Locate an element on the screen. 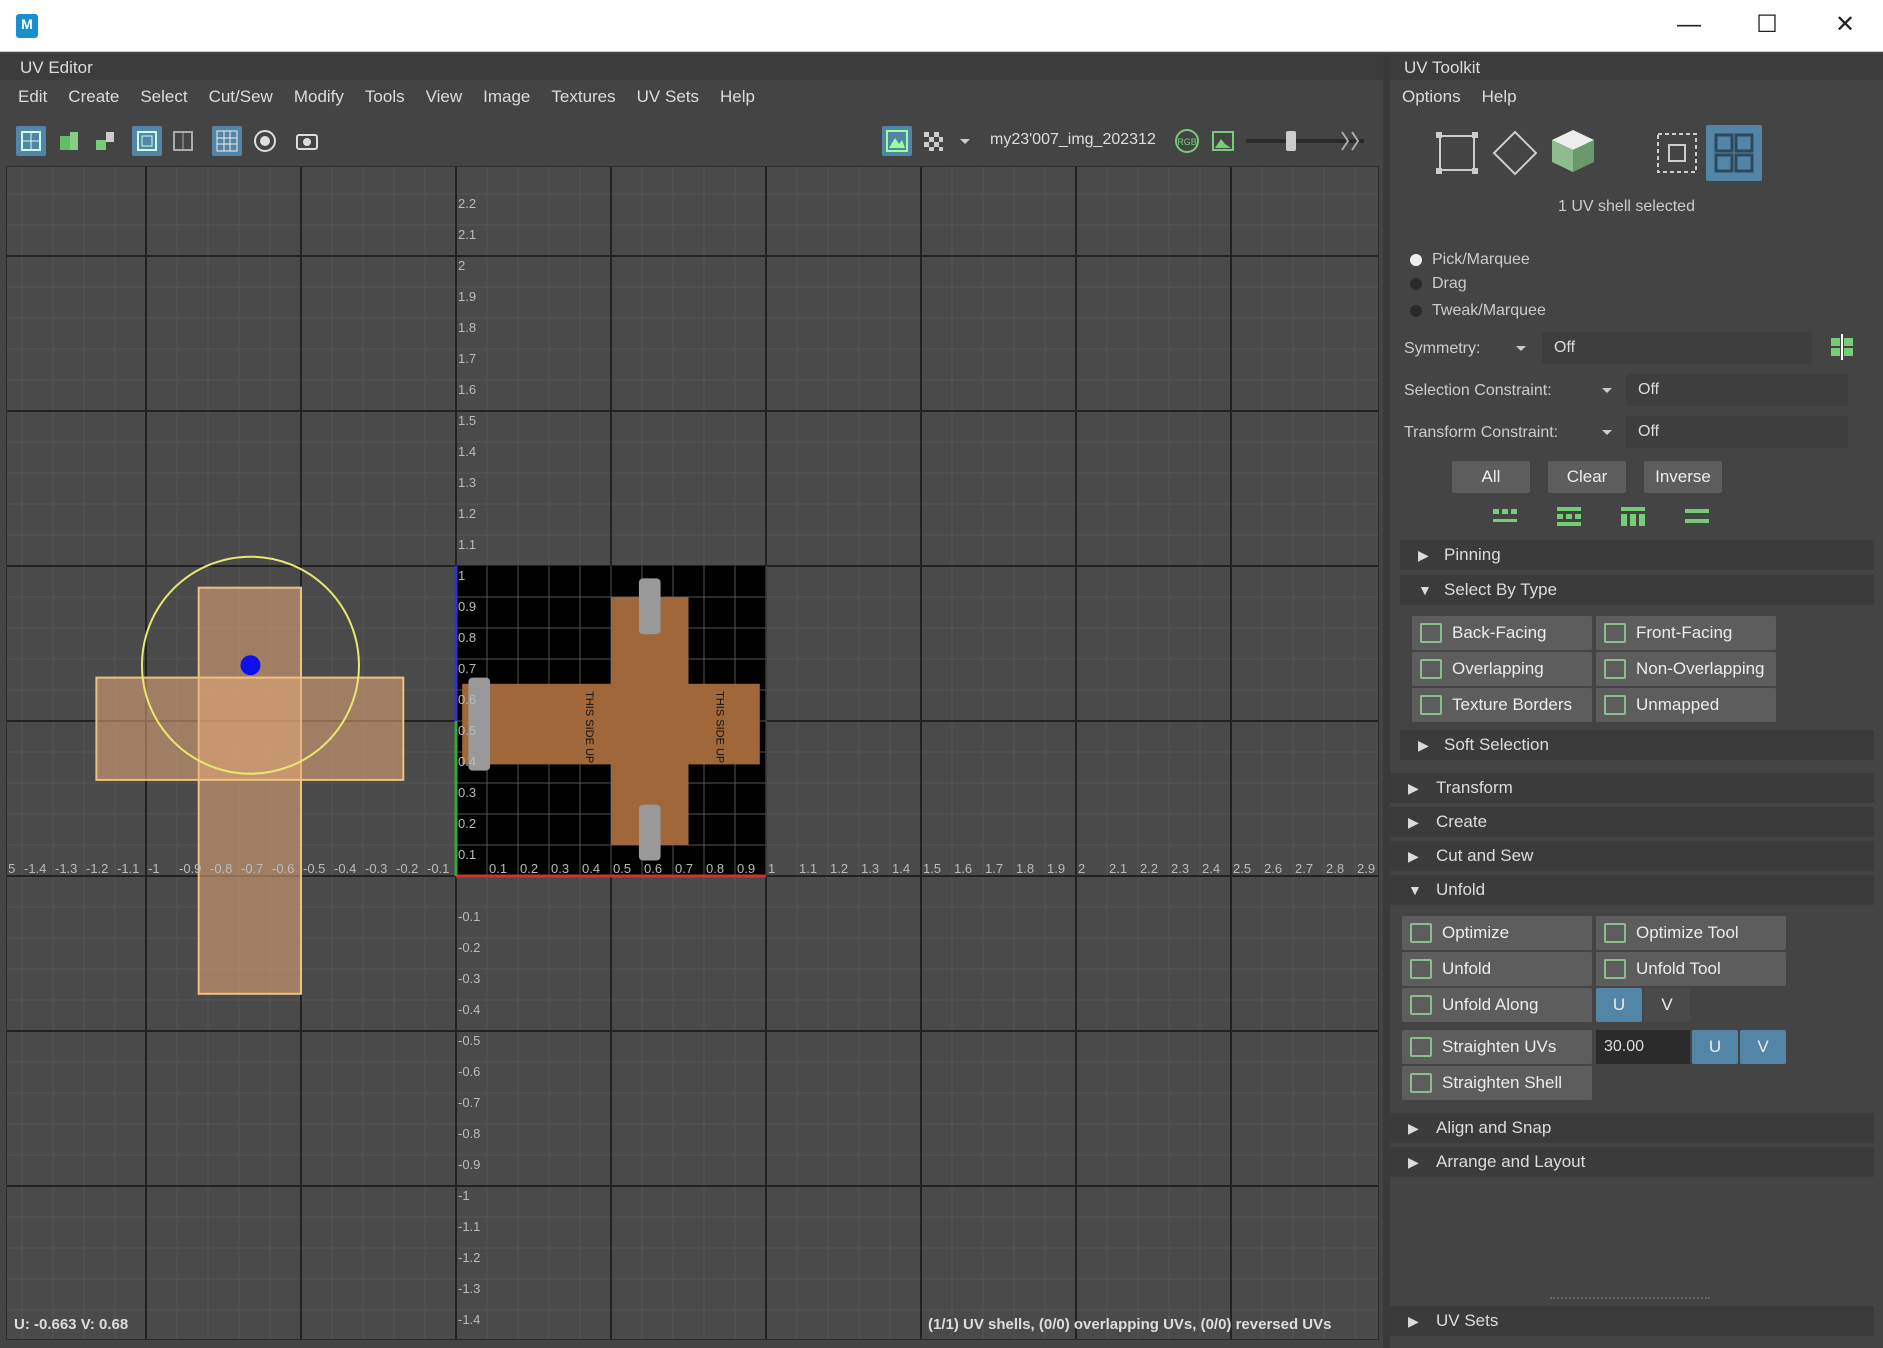 This screenshot has width=1883, height=1348. chevron-right-icon: ▶ is located at coordinates (1413, 856).